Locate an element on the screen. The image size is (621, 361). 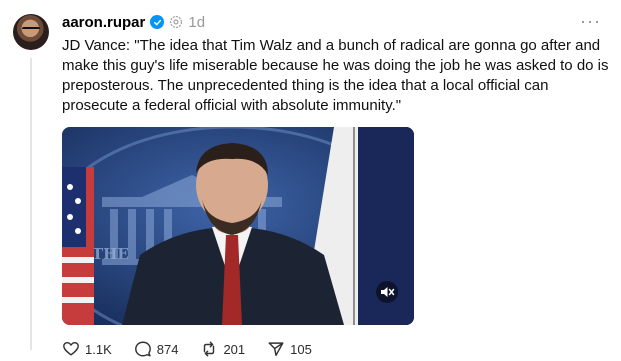
share-count: 105 is located at coordinates (301, 349).